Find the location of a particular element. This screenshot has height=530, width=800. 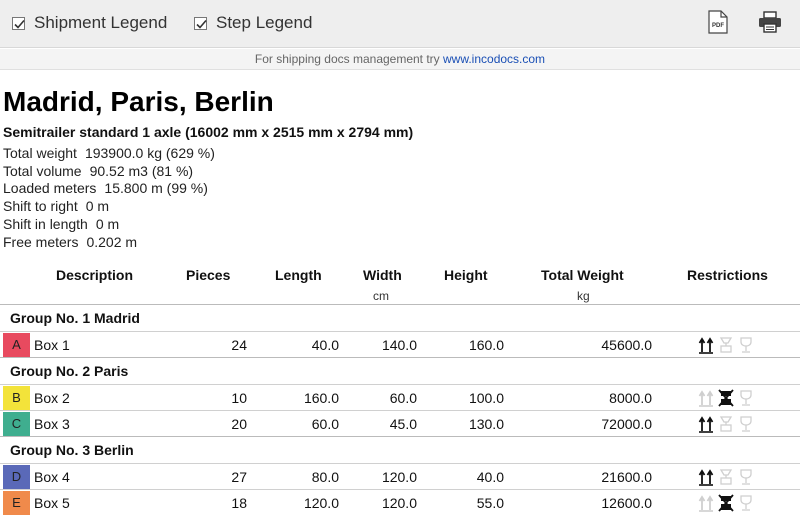

stat-label: Loaded meters is located at coordinates (50, 188).